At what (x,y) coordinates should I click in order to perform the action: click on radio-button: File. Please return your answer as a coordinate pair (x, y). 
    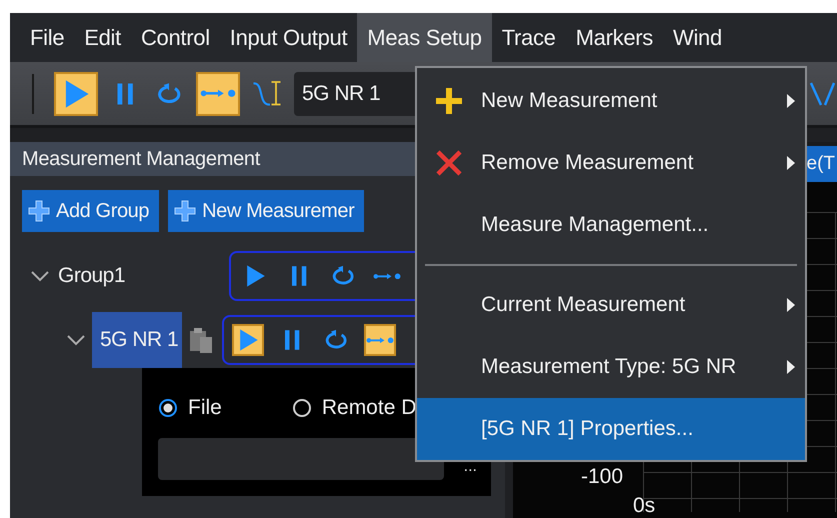
    Looking at the image, I should click on (190, 408).